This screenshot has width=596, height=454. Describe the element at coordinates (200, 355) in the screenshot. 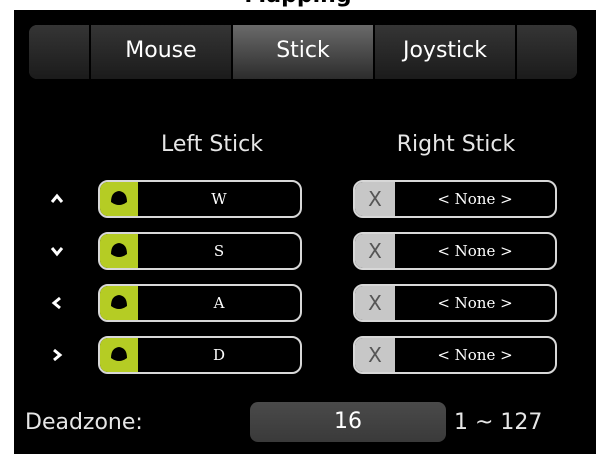

I see `left-stick-right-field: D` at that location.